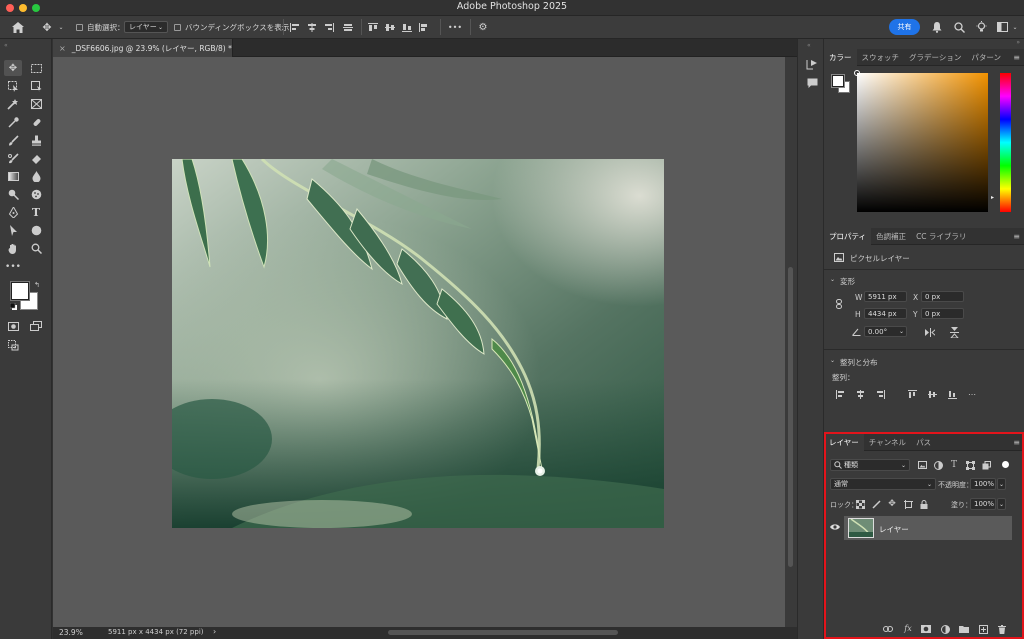 Image resolution: width=1024 pixels, height=639 pixels. Describe the element at coordinates (860, 504) in the screenshot. I see `lock-transparent-icon` at that location.